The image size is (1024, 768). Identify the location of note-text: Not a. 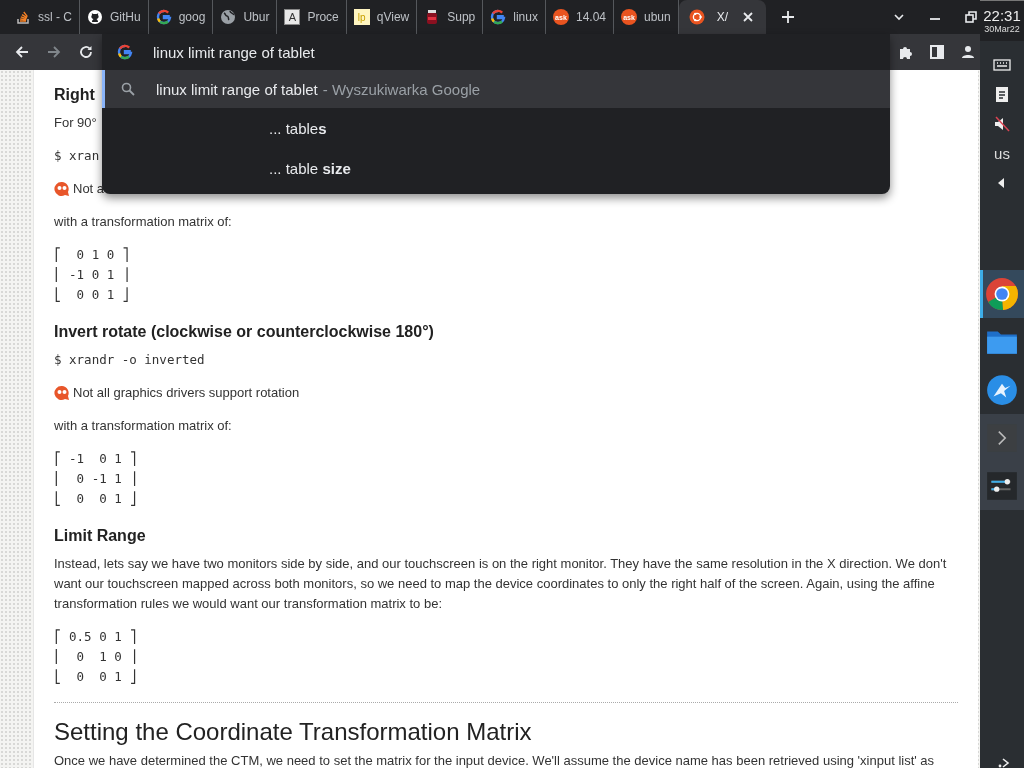
(89, 189).